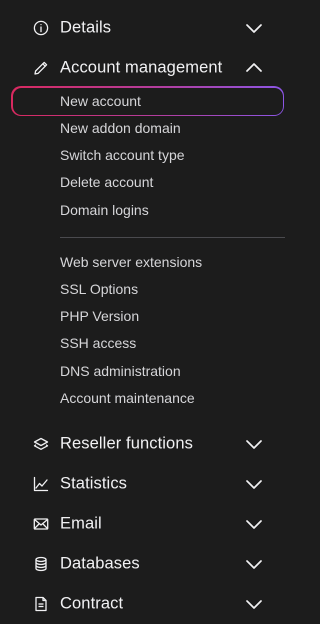 This screenshot has width=320, height=624. I want to click on line-chart-icon, so click(41, 484).